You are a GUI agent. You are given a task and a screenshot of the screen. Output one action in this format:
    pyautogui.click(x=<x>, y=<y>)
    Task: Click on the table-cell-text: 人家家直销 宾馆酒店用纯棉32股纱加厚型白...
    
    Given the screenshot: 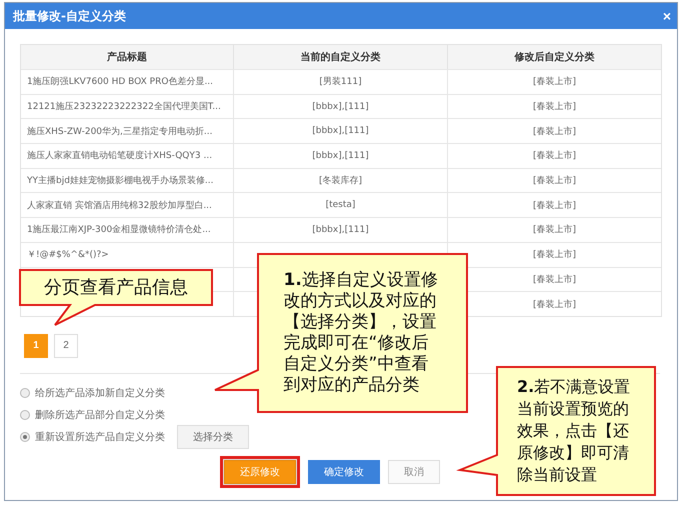 What is the action you would take?
    pyautogui.click(x=119, y=206)
    